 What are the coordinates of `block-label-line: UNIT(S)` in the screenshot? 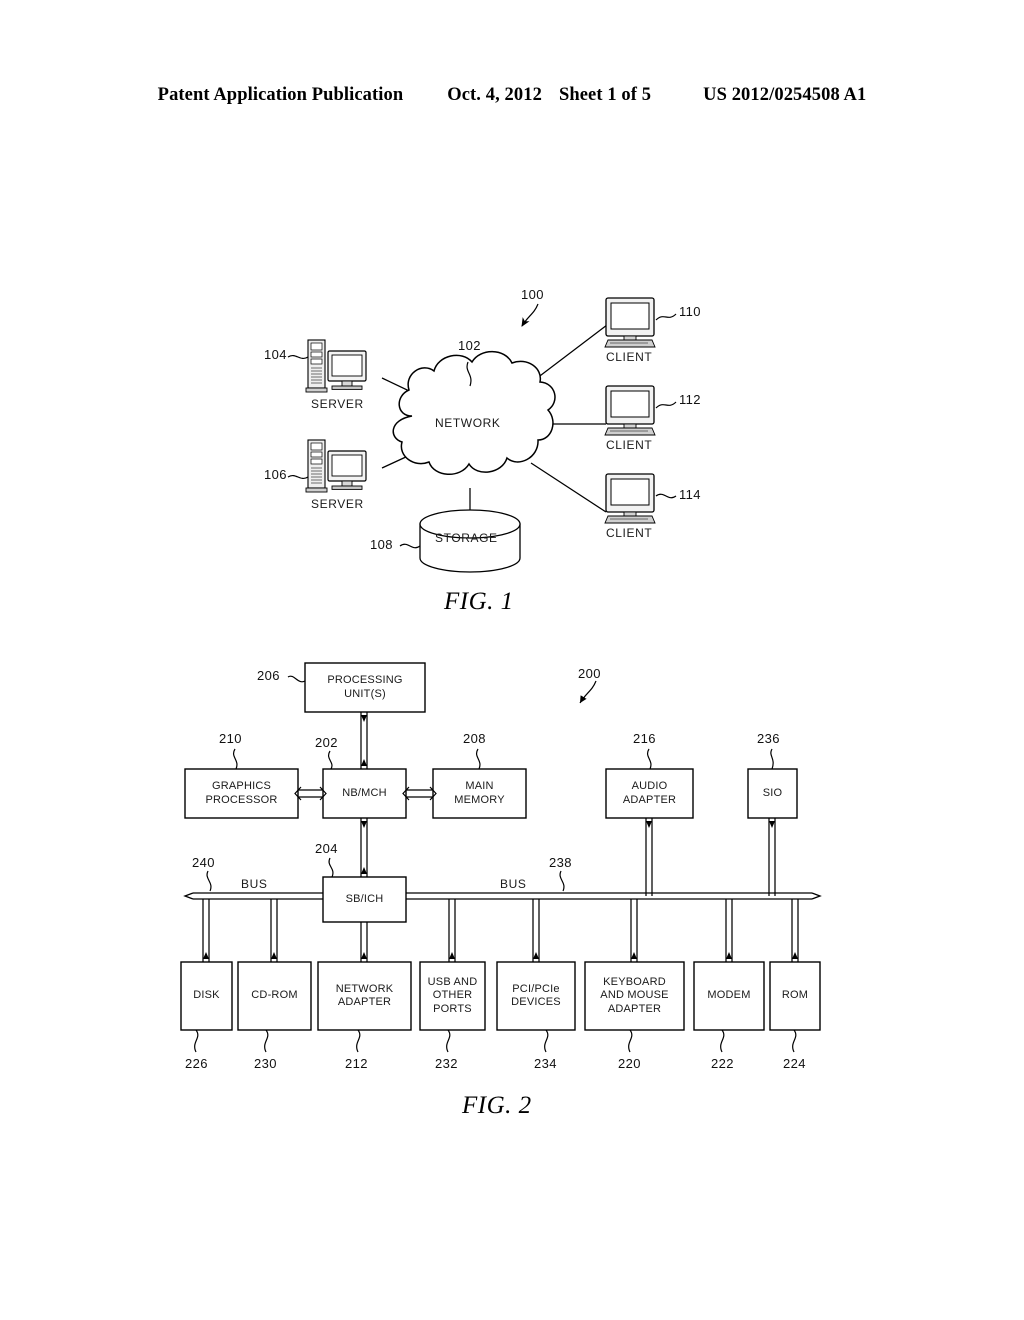 It's located at (365, 693).